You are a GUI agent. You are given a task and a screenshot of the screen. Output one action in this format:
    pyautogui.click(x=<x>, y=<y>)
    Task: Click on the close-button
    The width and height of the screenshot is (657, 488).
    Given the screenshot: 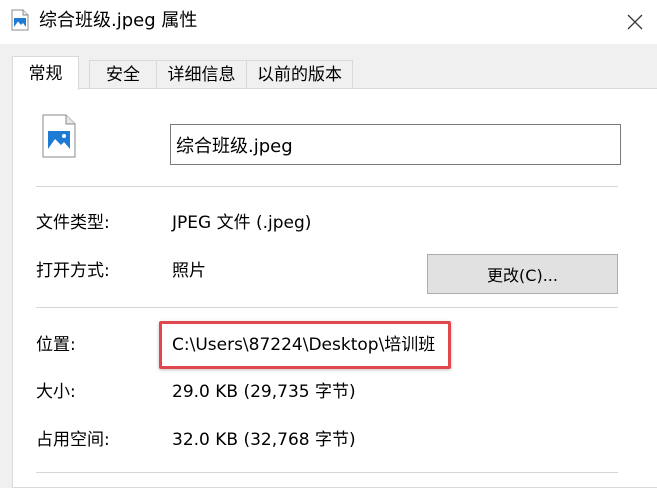 What is the action you would take?
    pyautogui.click(x=634, y=22)
    